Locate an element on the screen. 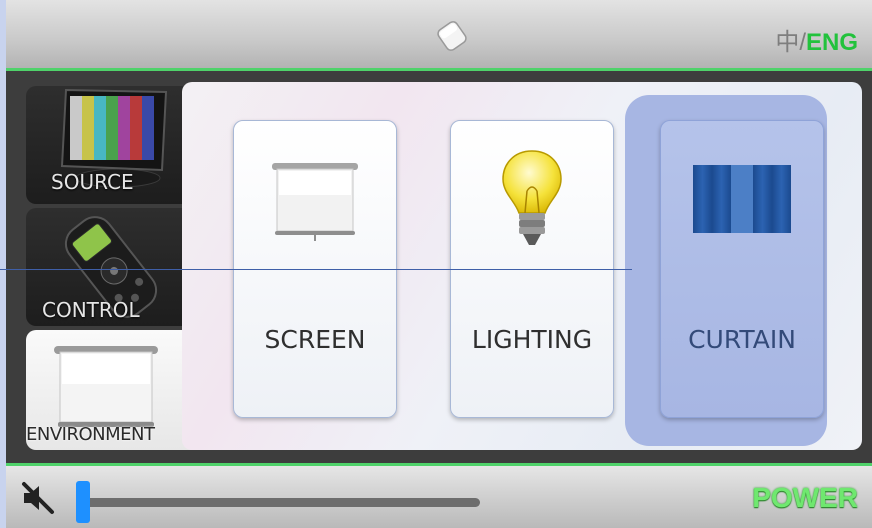  sidebar-item-environment: ENVIRONMENT is located at coordinates (116, 390).